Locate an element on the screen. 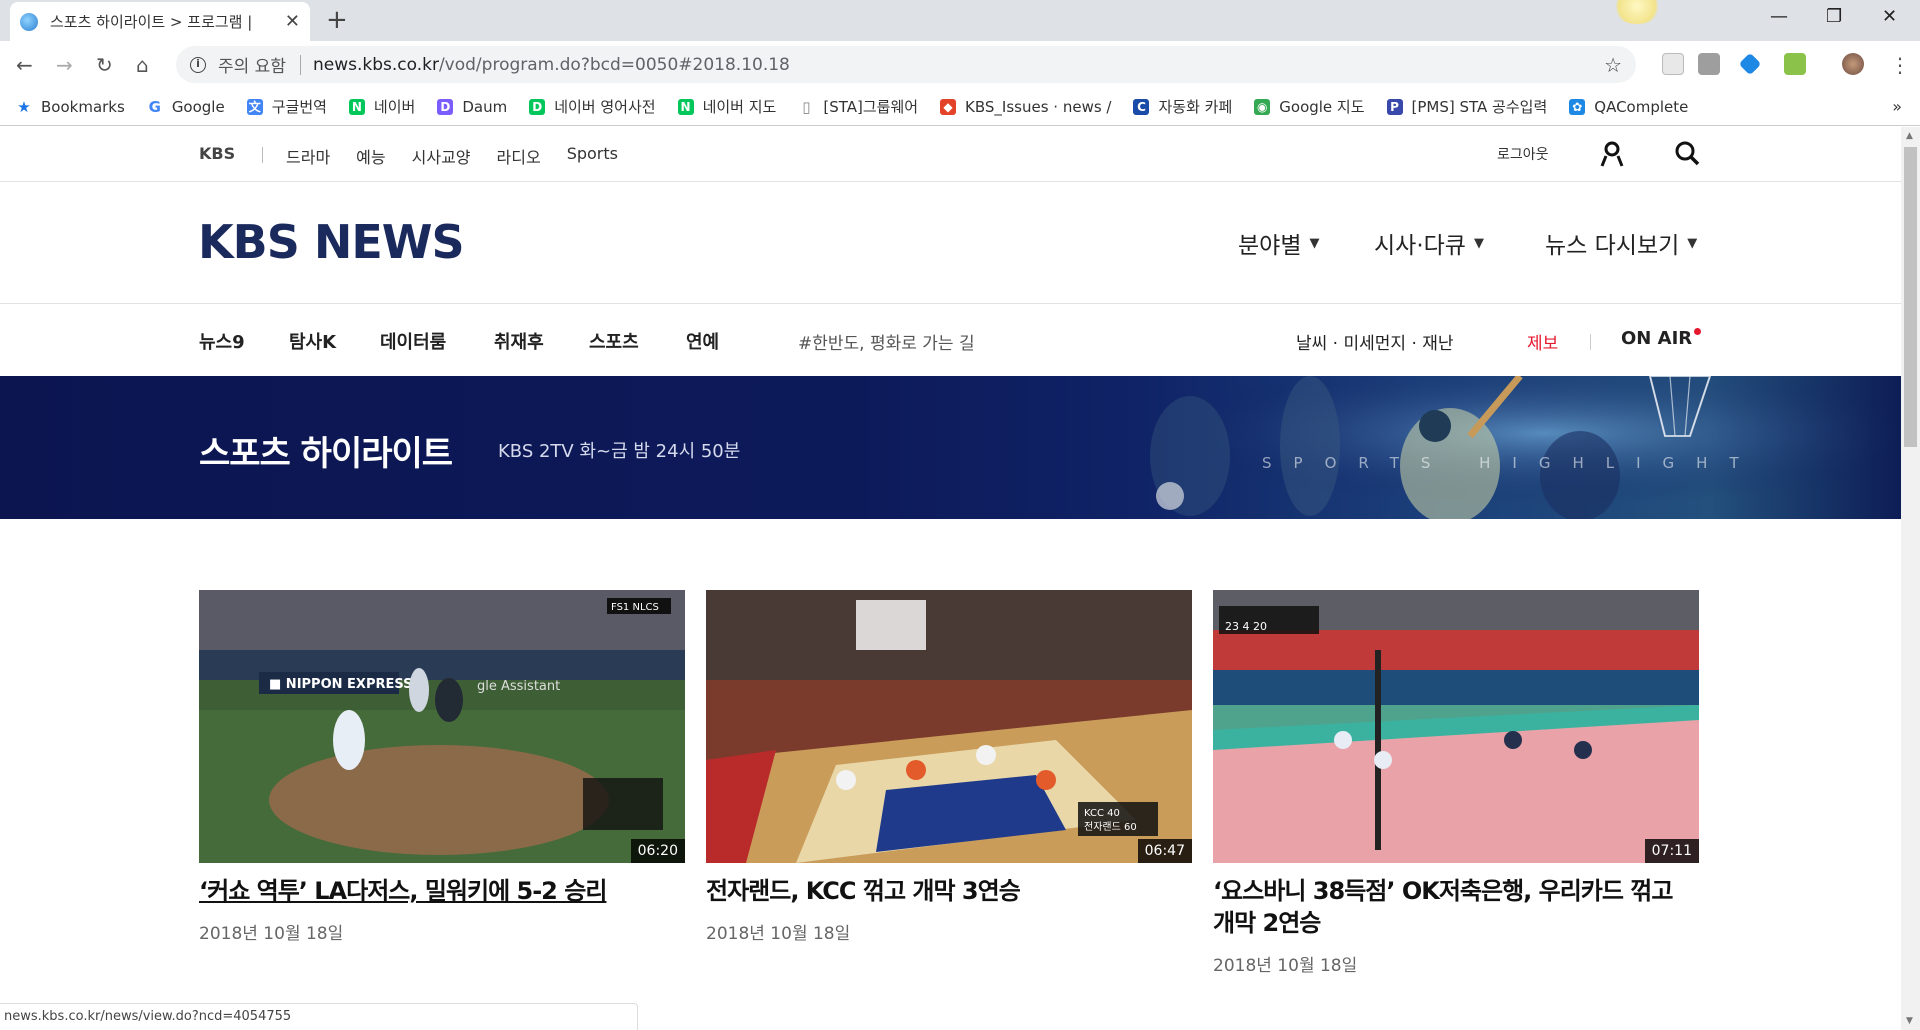 The width and height of the screenshot is (1920, 1030). video-thumbnail: 23 4 20 07:11 is located at coordinates (1456, 726).